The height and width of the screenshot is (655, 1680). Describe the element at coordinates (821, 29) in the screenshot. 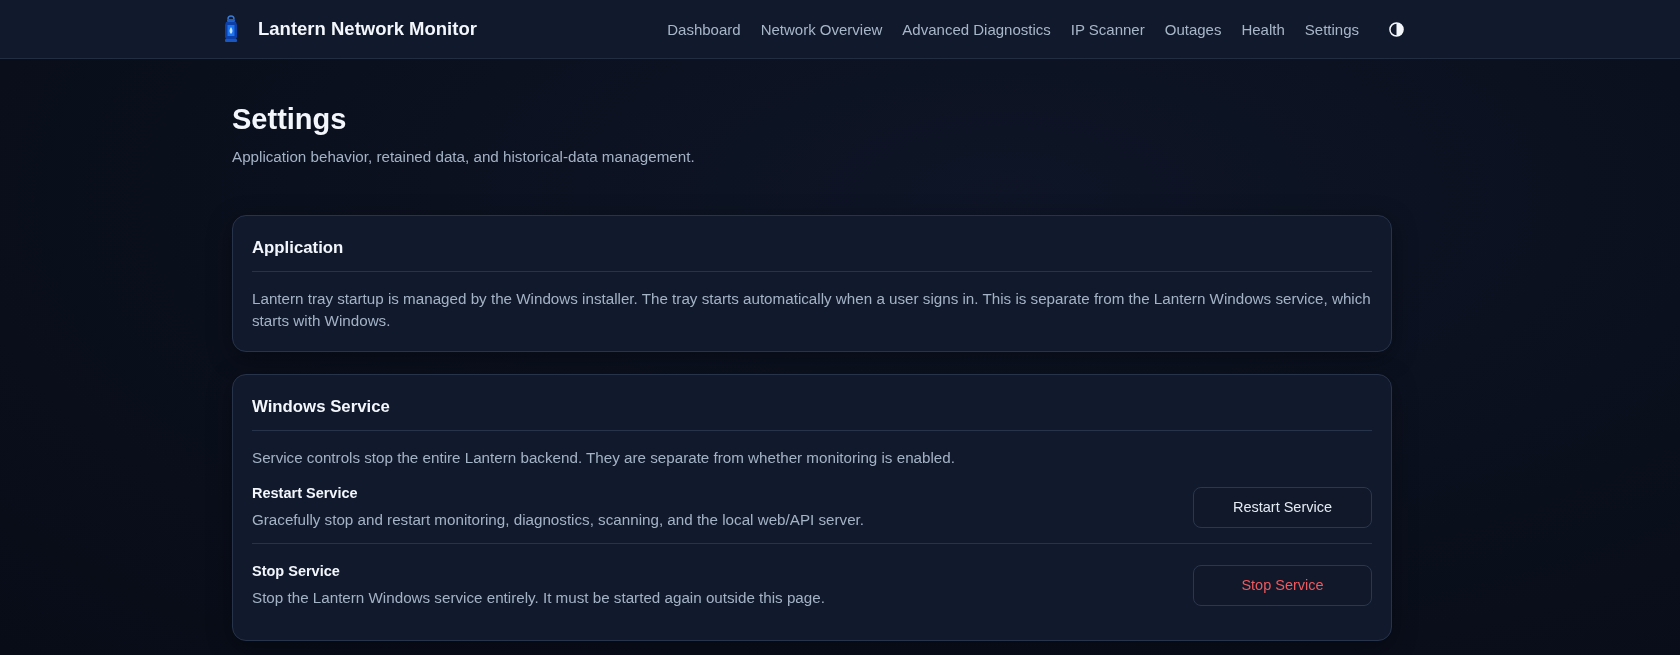

I see `nav-link: Network Overview` at that location.